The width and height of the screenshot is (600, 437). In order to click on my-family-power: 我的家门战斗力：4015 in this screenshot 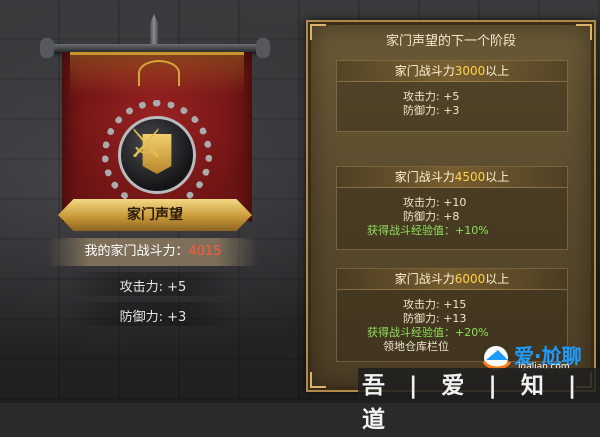, I will do `click(153, 252)`.